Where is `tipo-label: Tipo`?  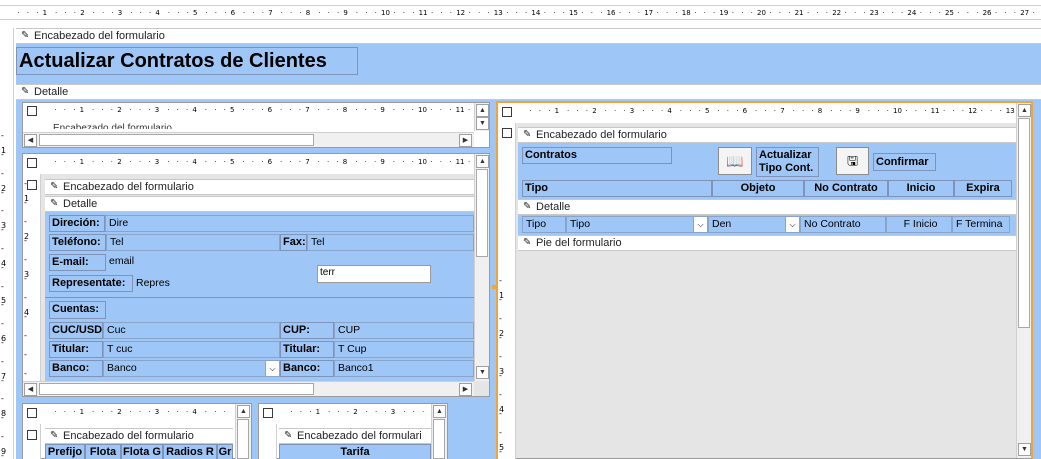
tipo-label: Tipo is located at coordinates (544, 224).